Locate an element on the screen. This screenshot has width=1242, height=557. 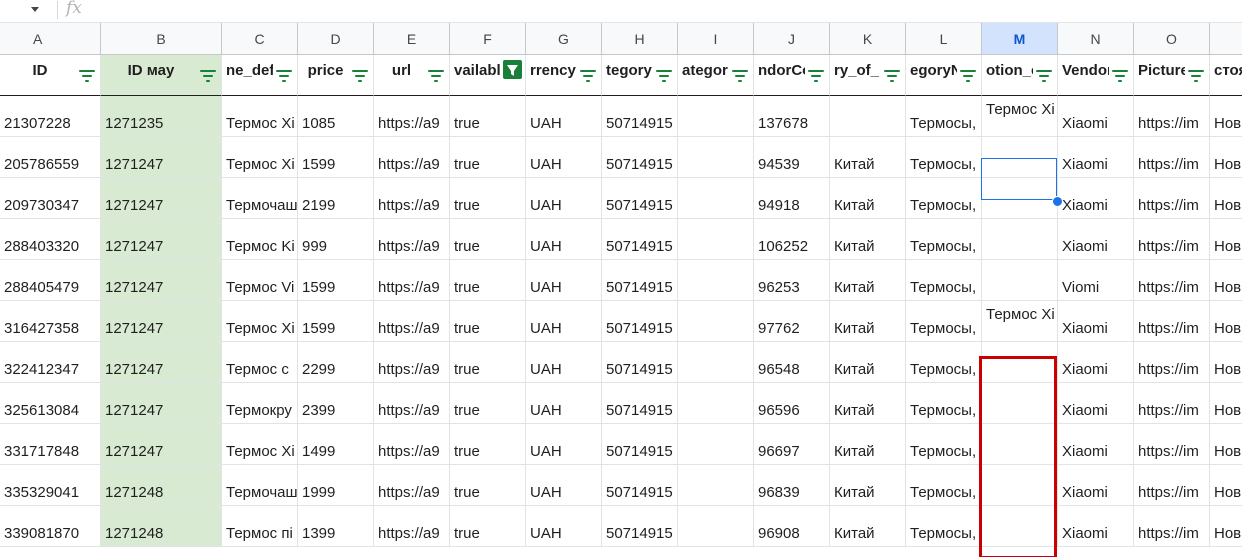
fill-handle is located at coordinates (1057, 201).